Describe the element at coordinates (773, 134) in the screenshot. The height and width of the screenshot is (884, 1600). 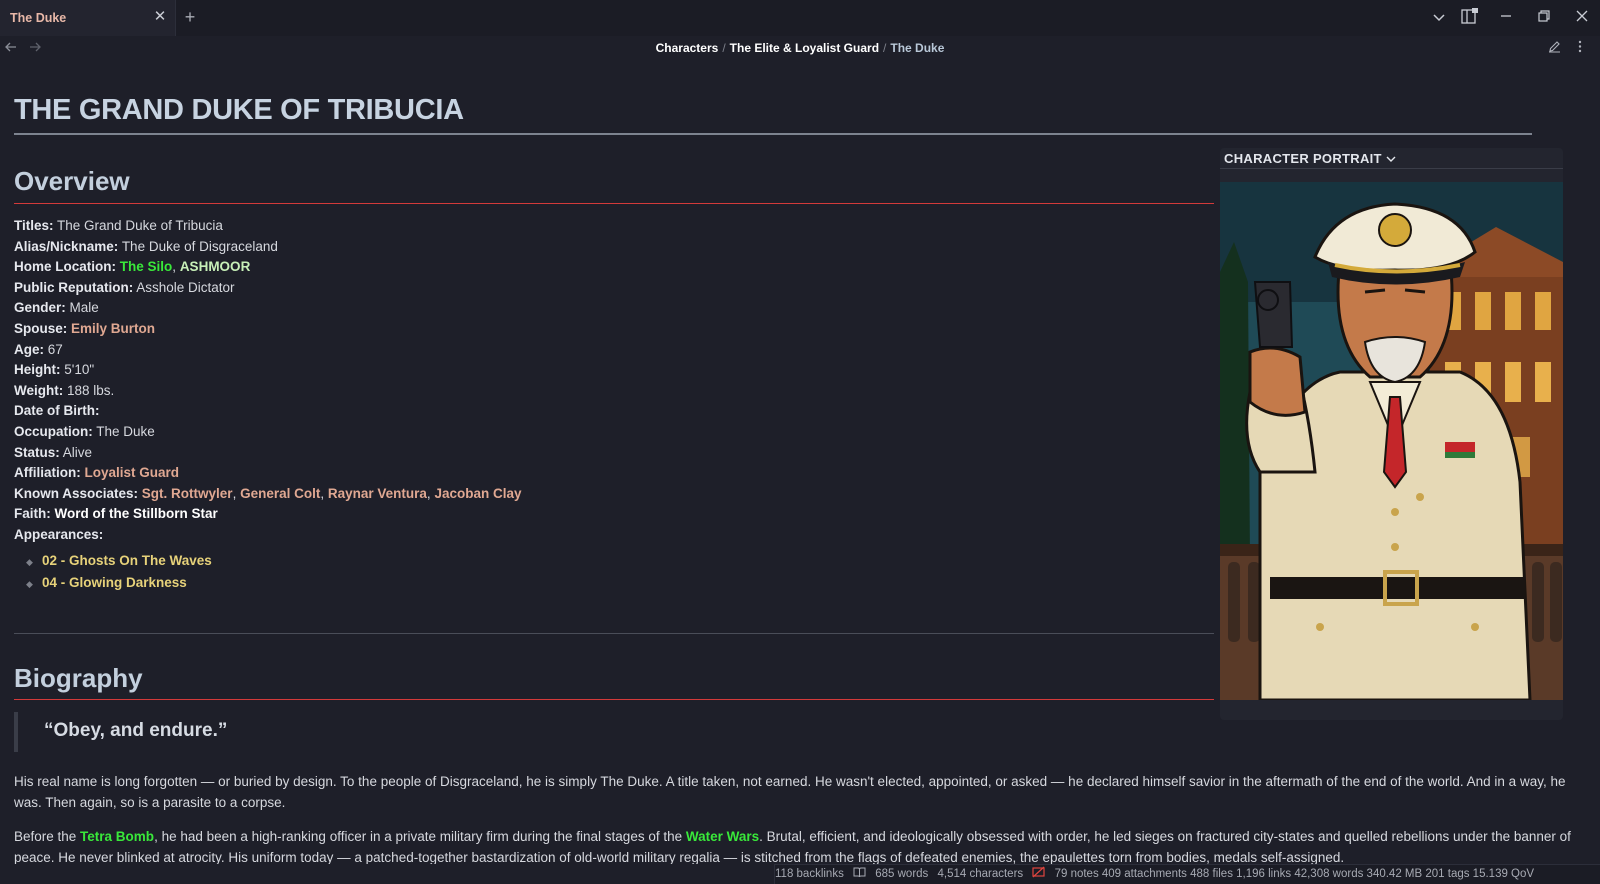
I see `title-divider` at that location.